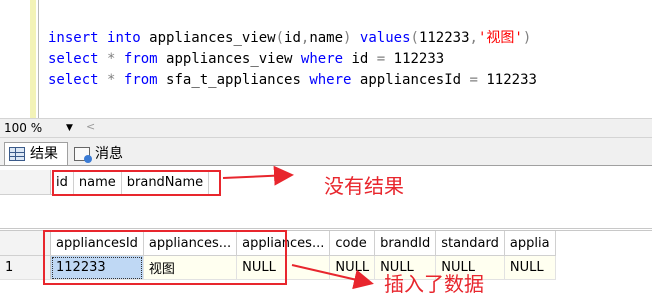  Describe the element at coordinates (258, 175) in the screenshot. I see `arrow-to-no-result` at that location.